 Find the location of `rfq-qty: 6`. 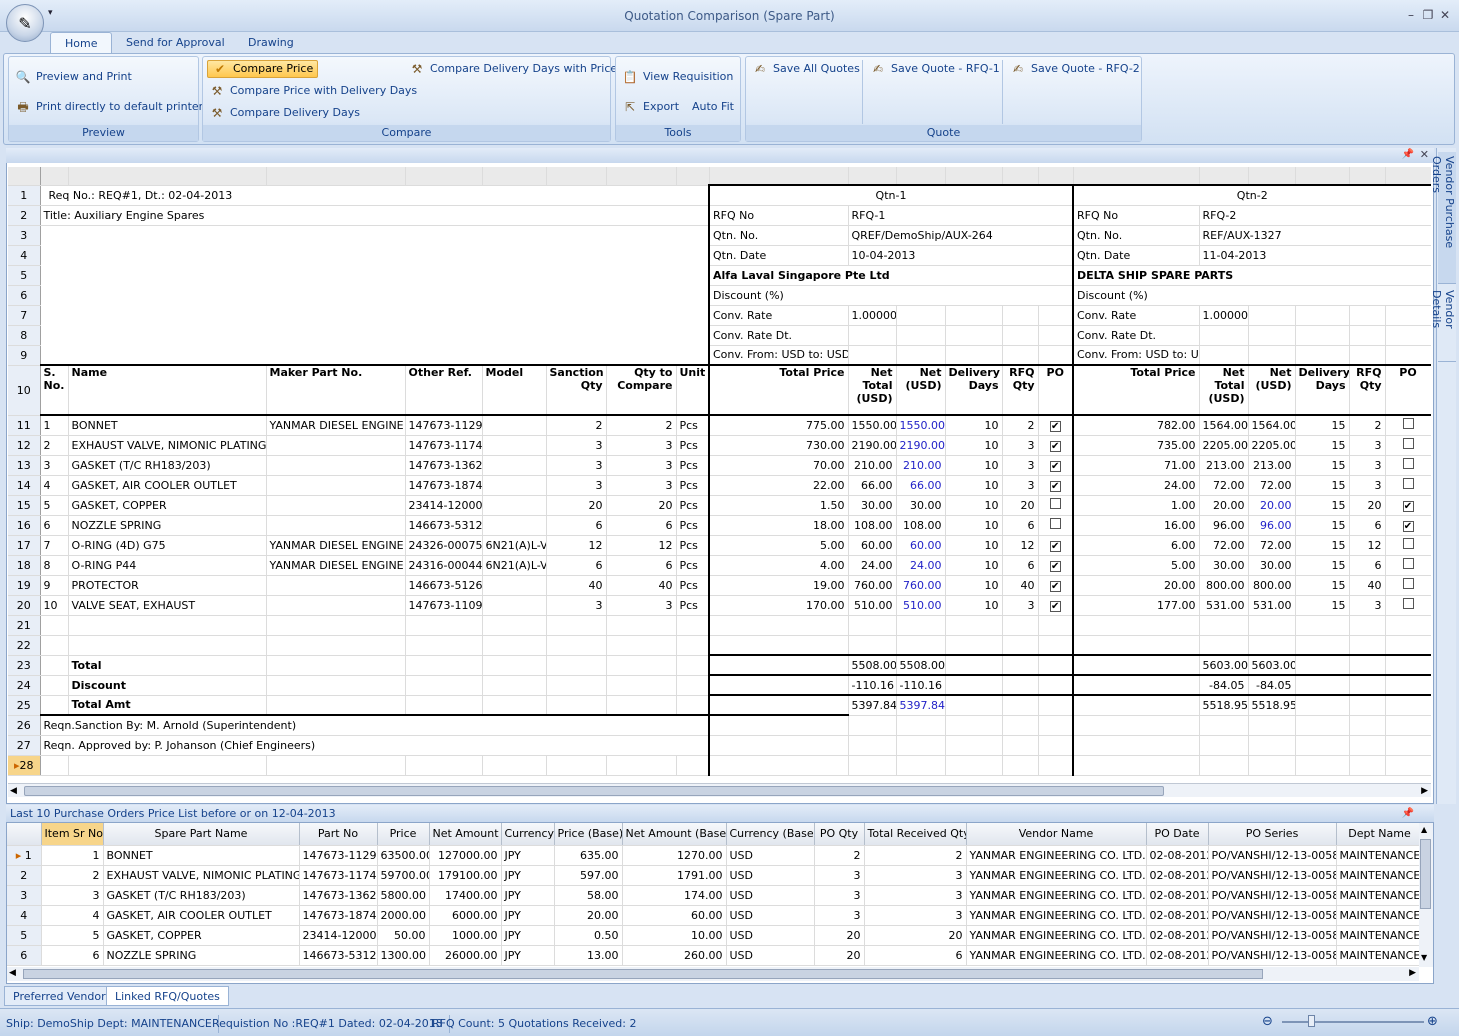

rfq-qty: 6 is located at coordinates (1020, 565).